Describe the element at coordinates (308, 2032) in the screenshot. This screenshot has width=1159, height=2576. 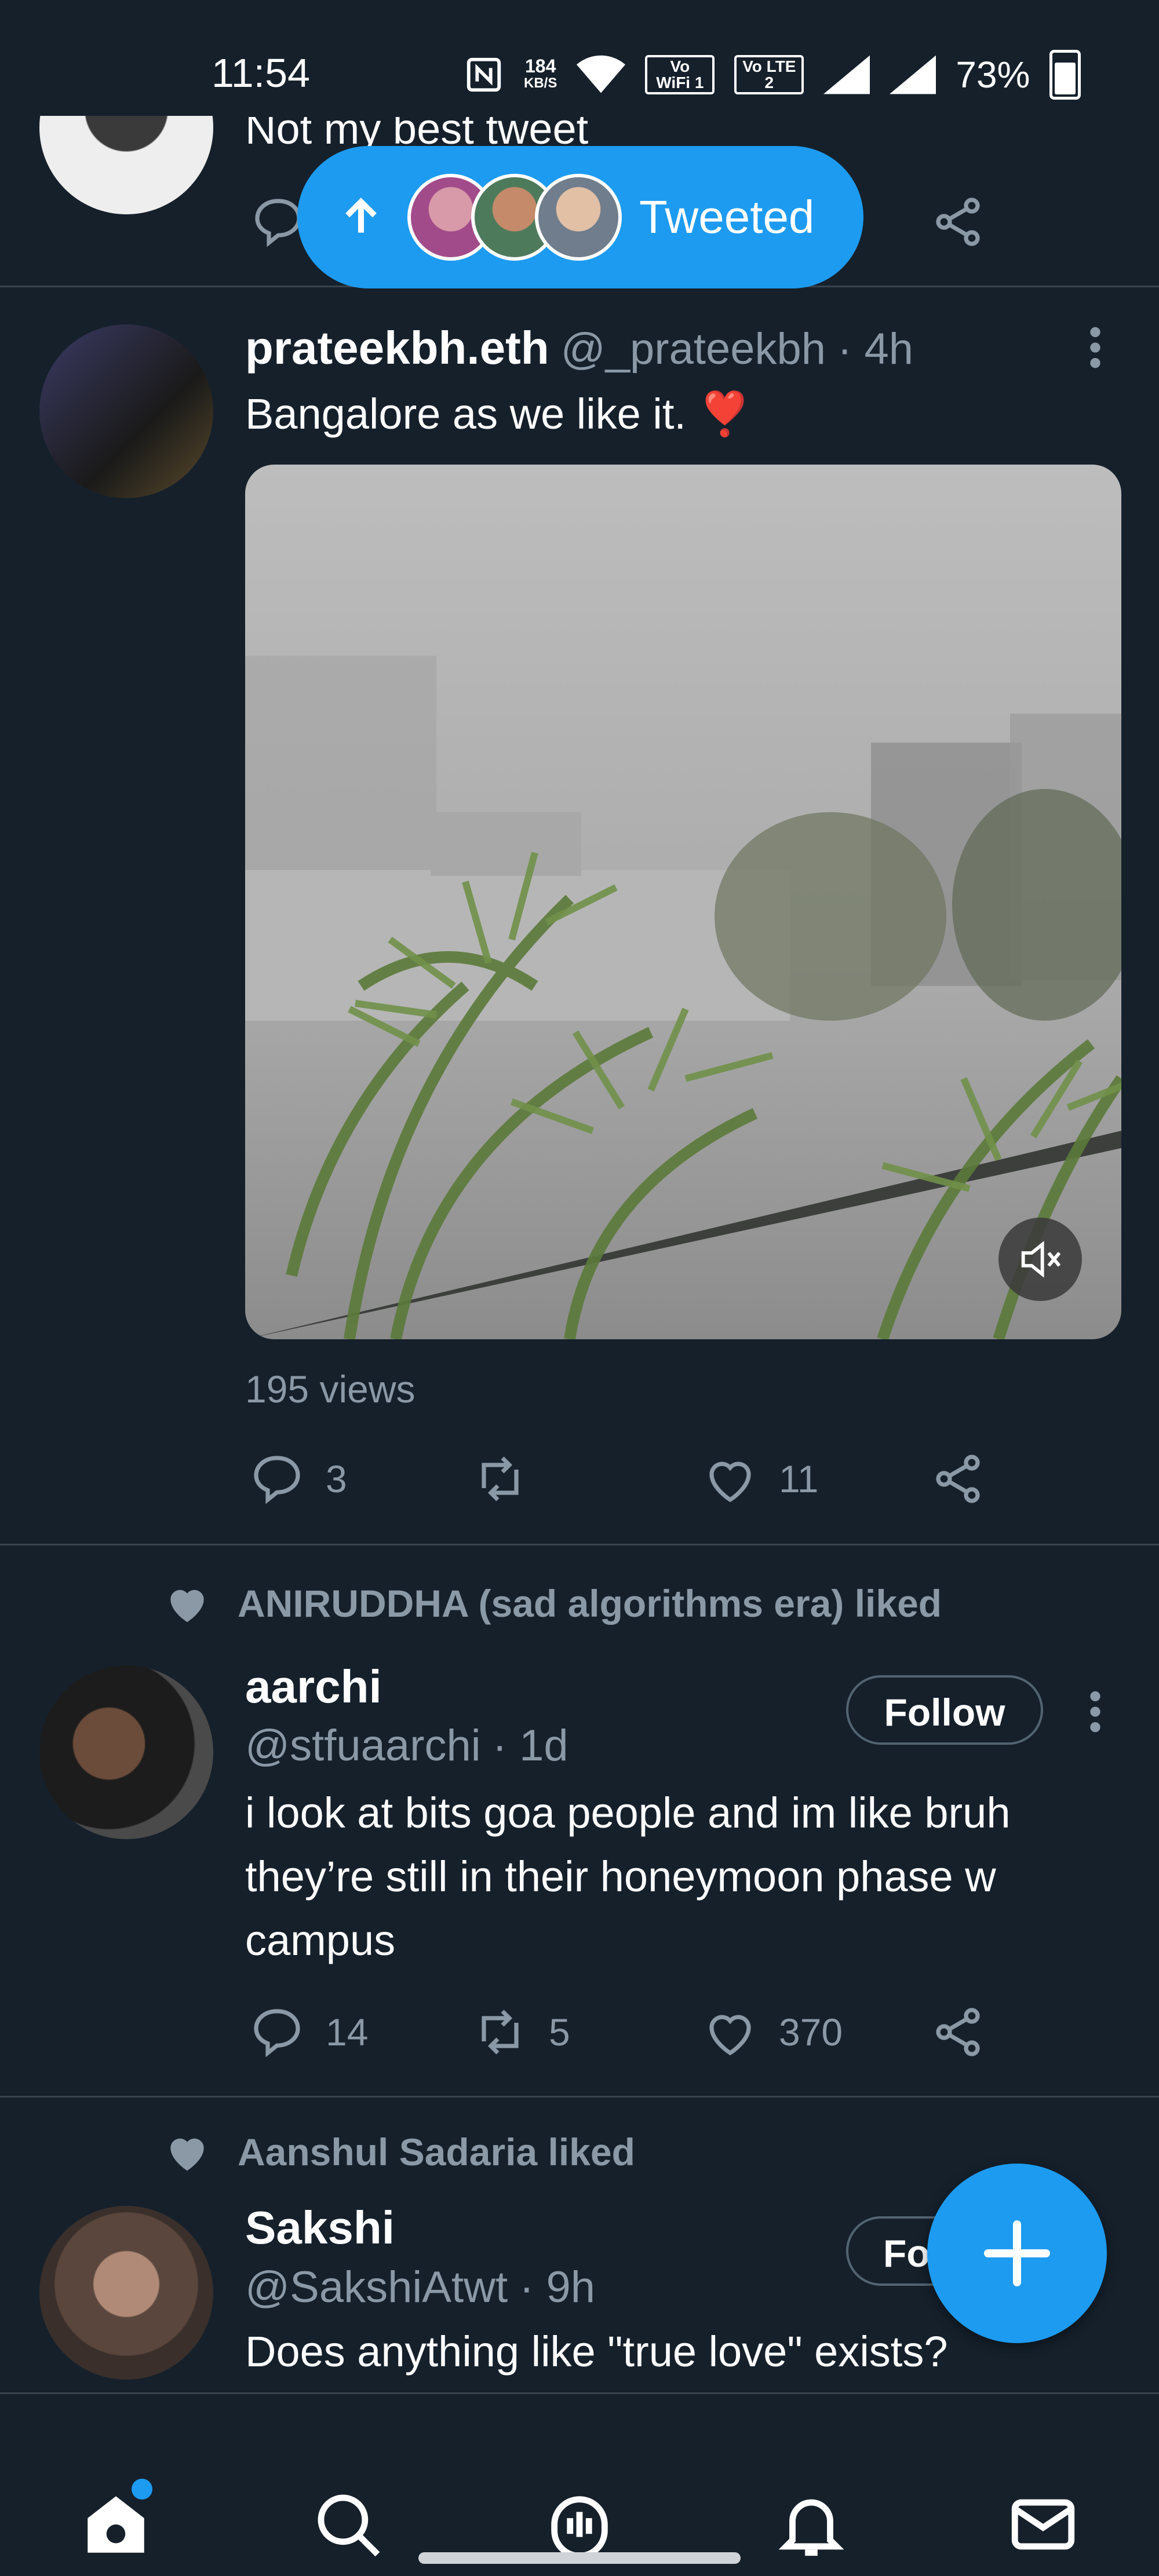
I see `reply-button: 14` at that location.